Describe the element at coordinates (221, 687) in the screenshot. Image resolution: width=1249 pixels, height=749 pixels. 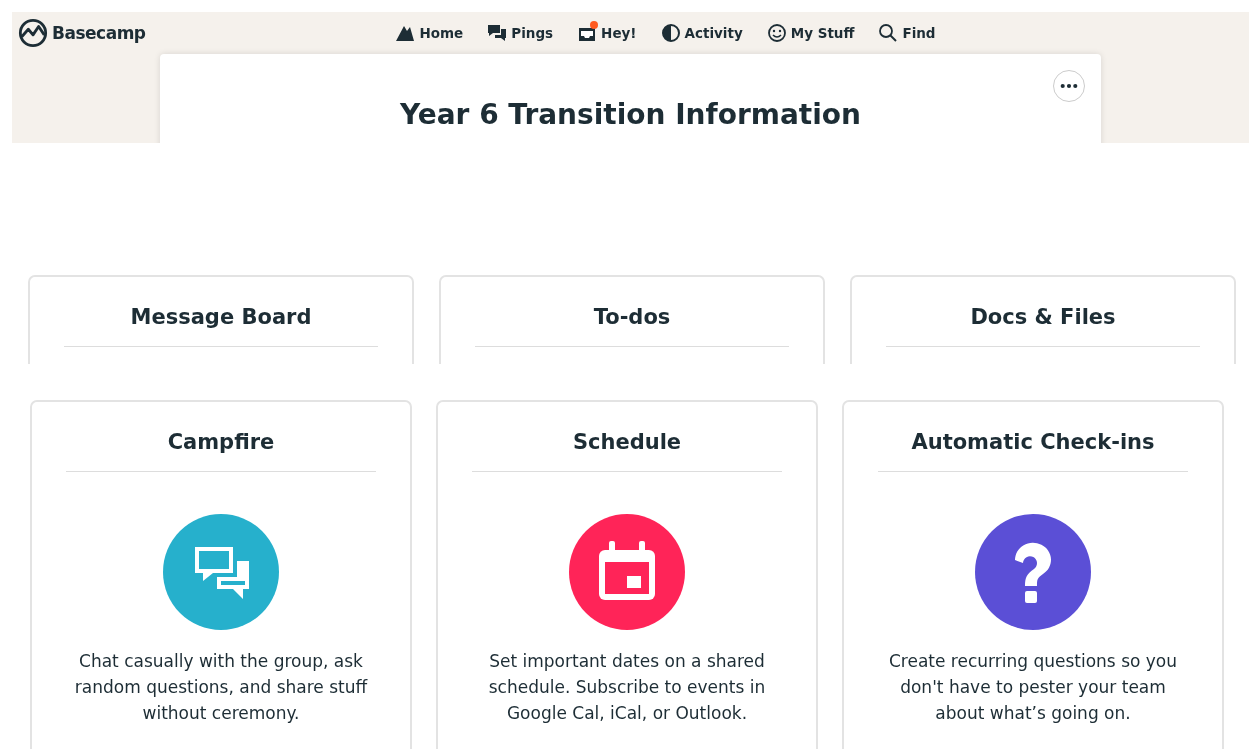
I see `tool-description: Chat casually with the group, ask random questions, and share stuff without ceremony.` at that location.